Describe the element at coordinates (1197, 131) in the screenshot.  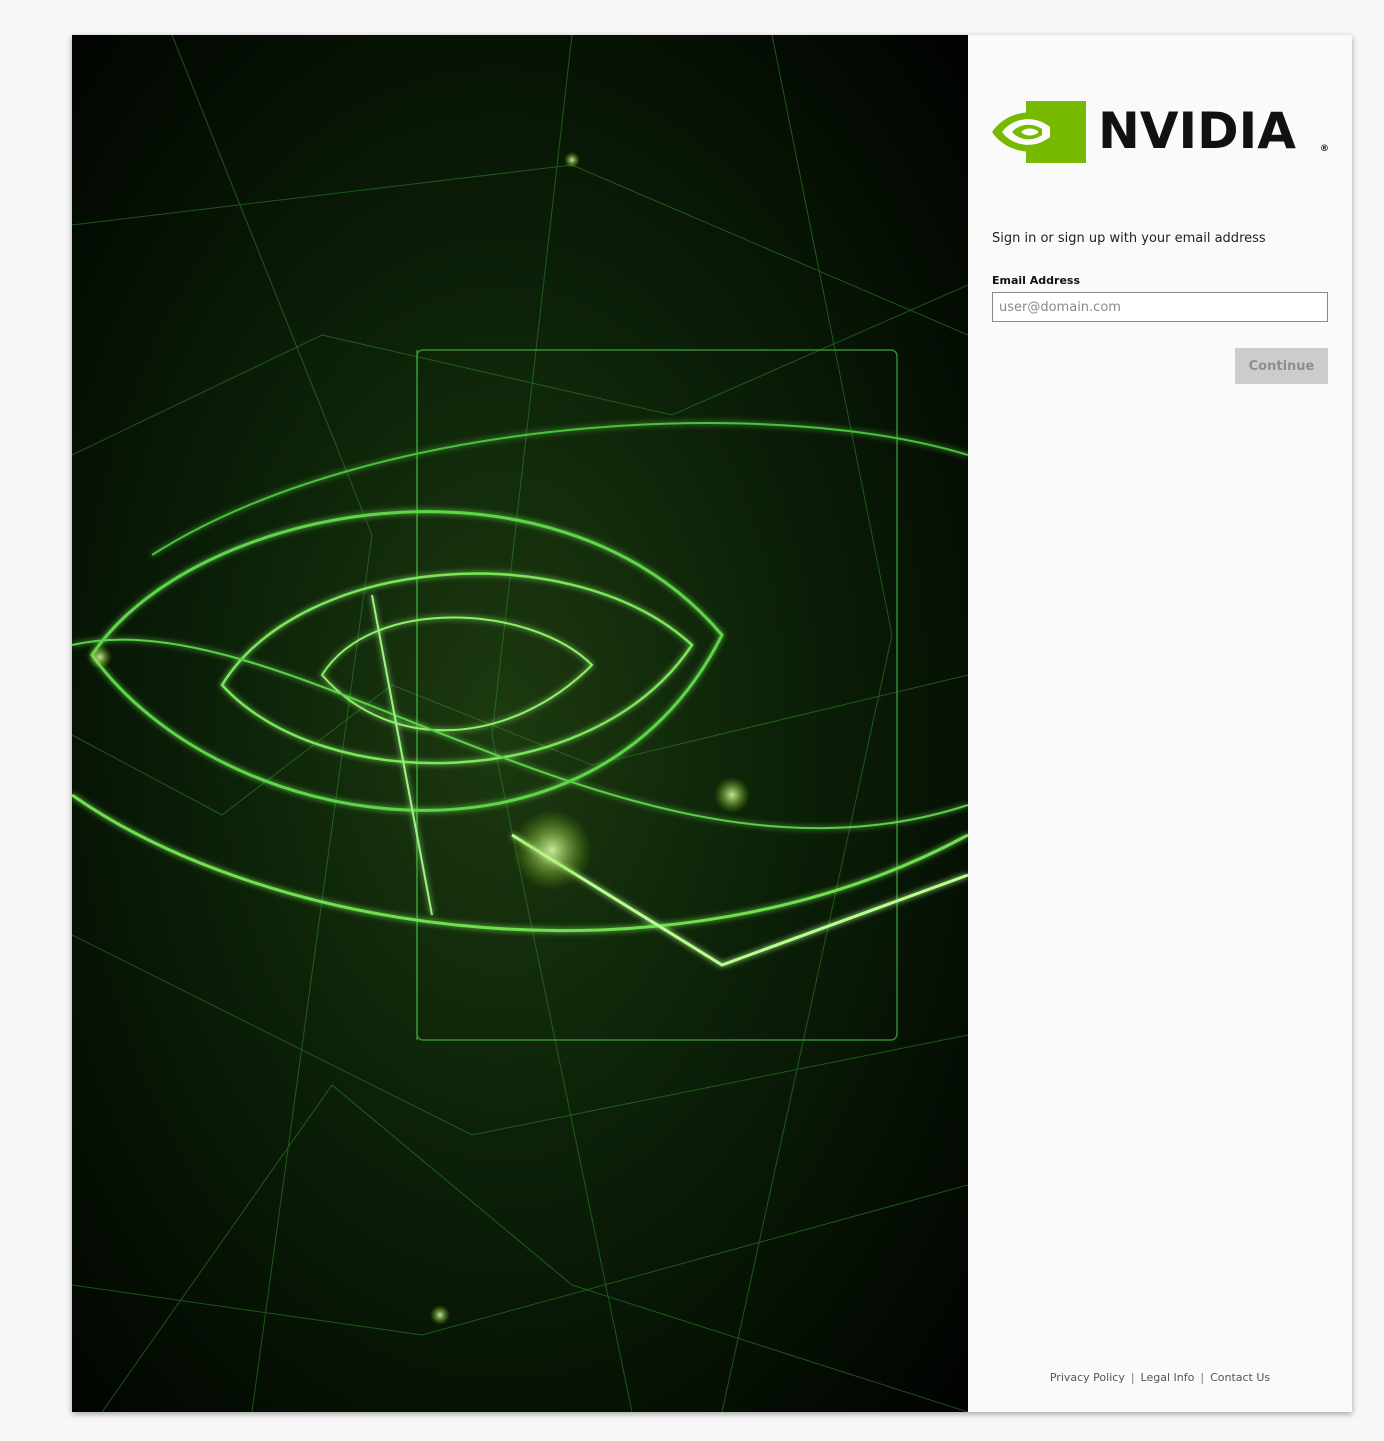
I see `nvidia-wordmark: NVIDIA` at that location.